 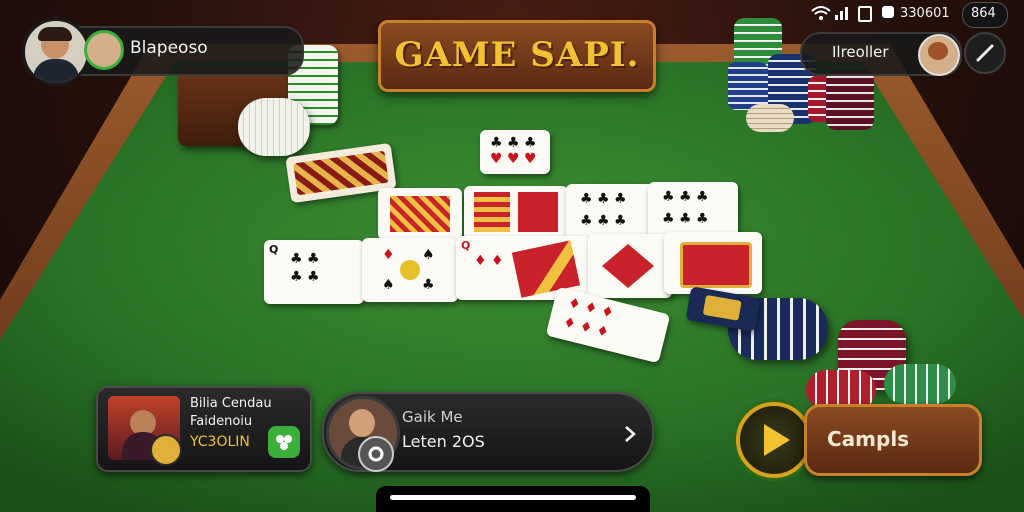 I want to click on card-face-down-top: ♣ ♣ ♣ ♥ ♥ ♥, so click(x=515, y=152).